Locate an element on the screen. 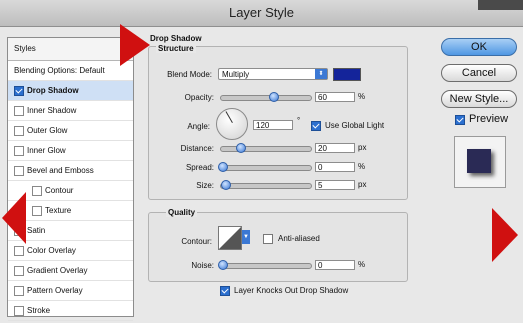 The width and height of the screenshot is (523, 323). style-item-pattern-overlay: Pattern Overlay is located at coordinates (70, 291).